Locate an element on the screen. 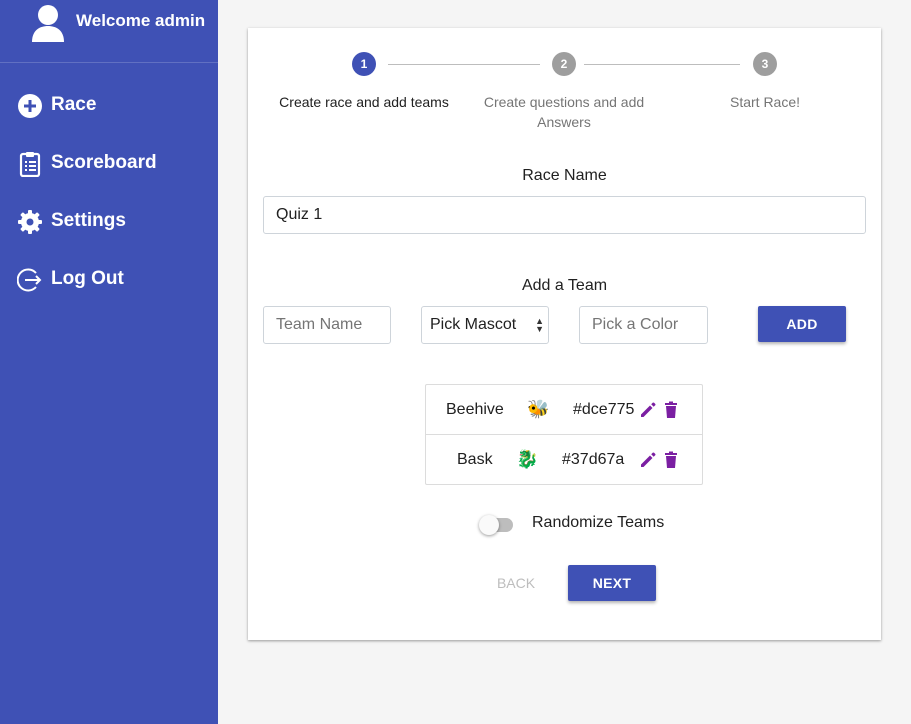 The width and height of the screenshot is (911, 724). gear-icon is located at coordinates (30, 222).